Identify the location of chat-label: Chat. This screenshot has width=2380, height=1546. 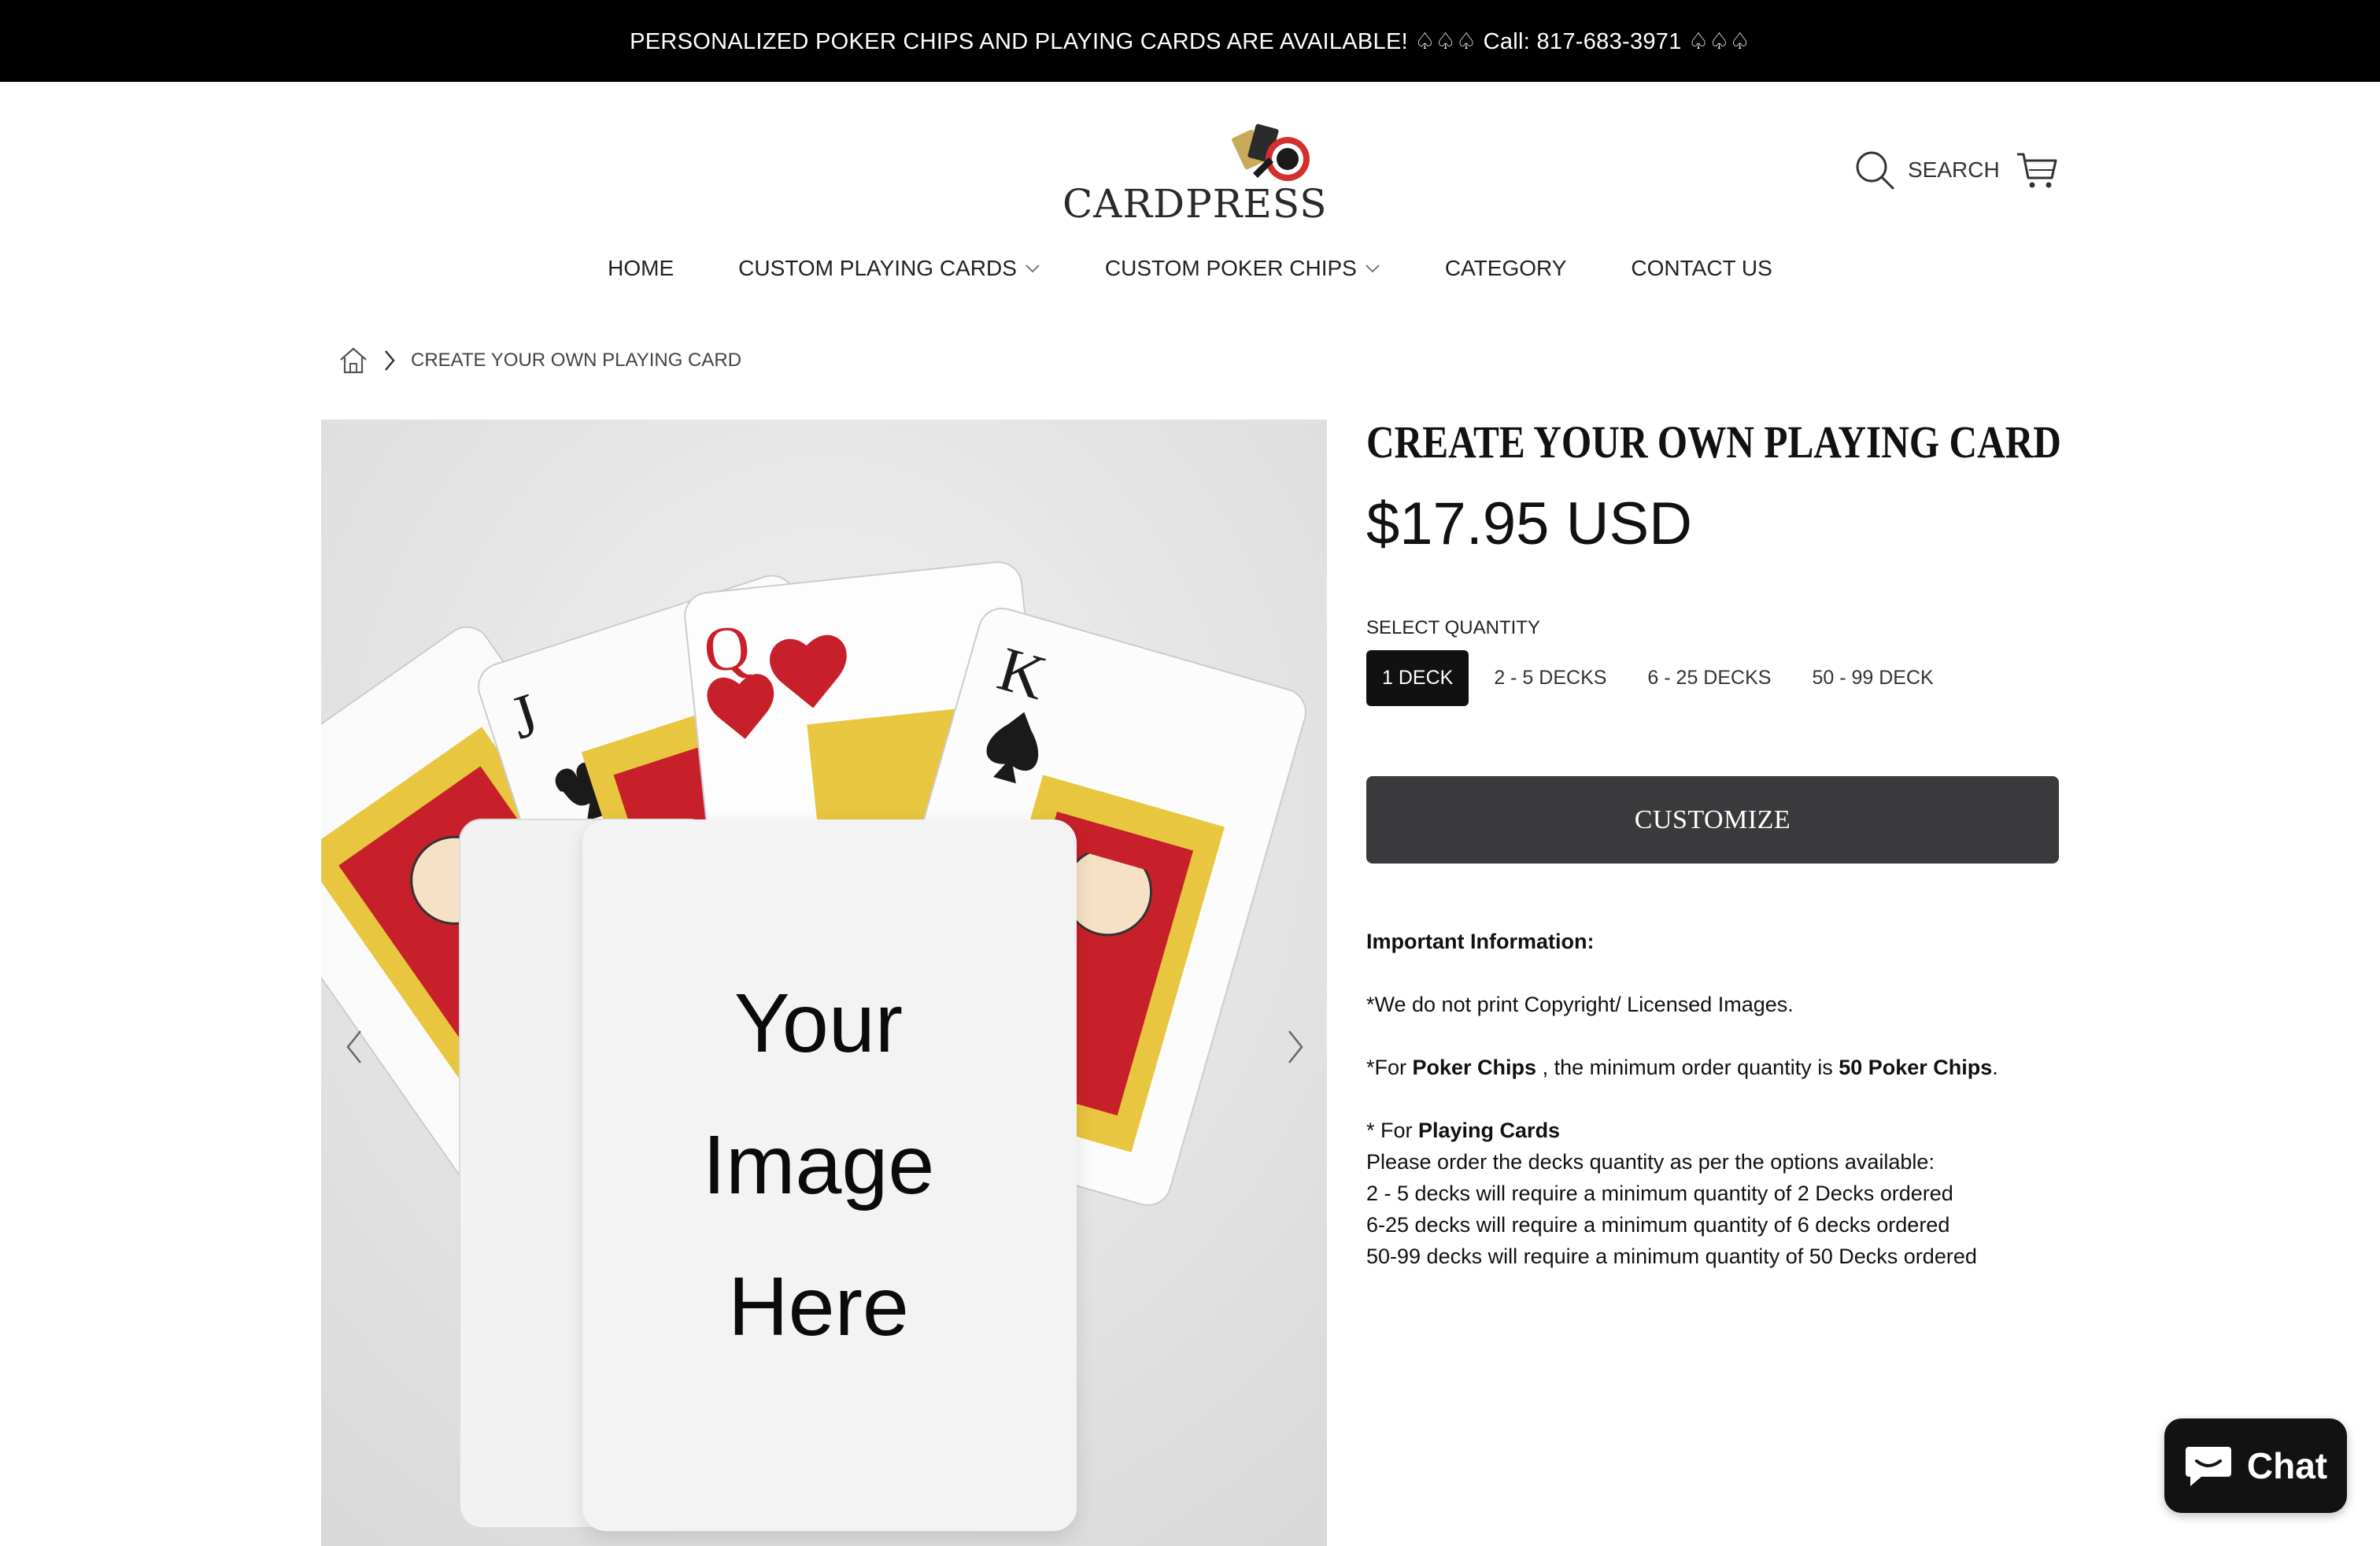
(2287, 1465).